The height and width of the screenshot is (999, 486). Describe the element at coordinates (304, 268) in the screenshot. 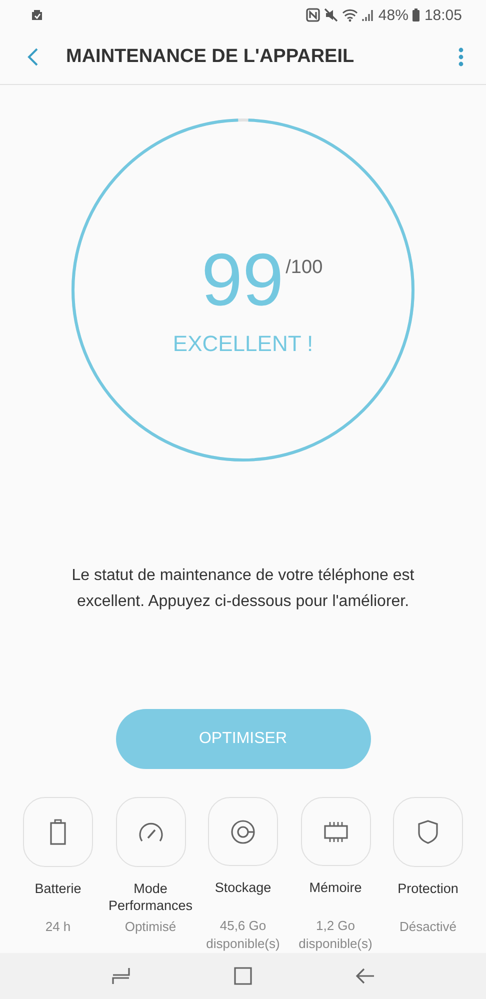

I see `score-max: /100` at that location.